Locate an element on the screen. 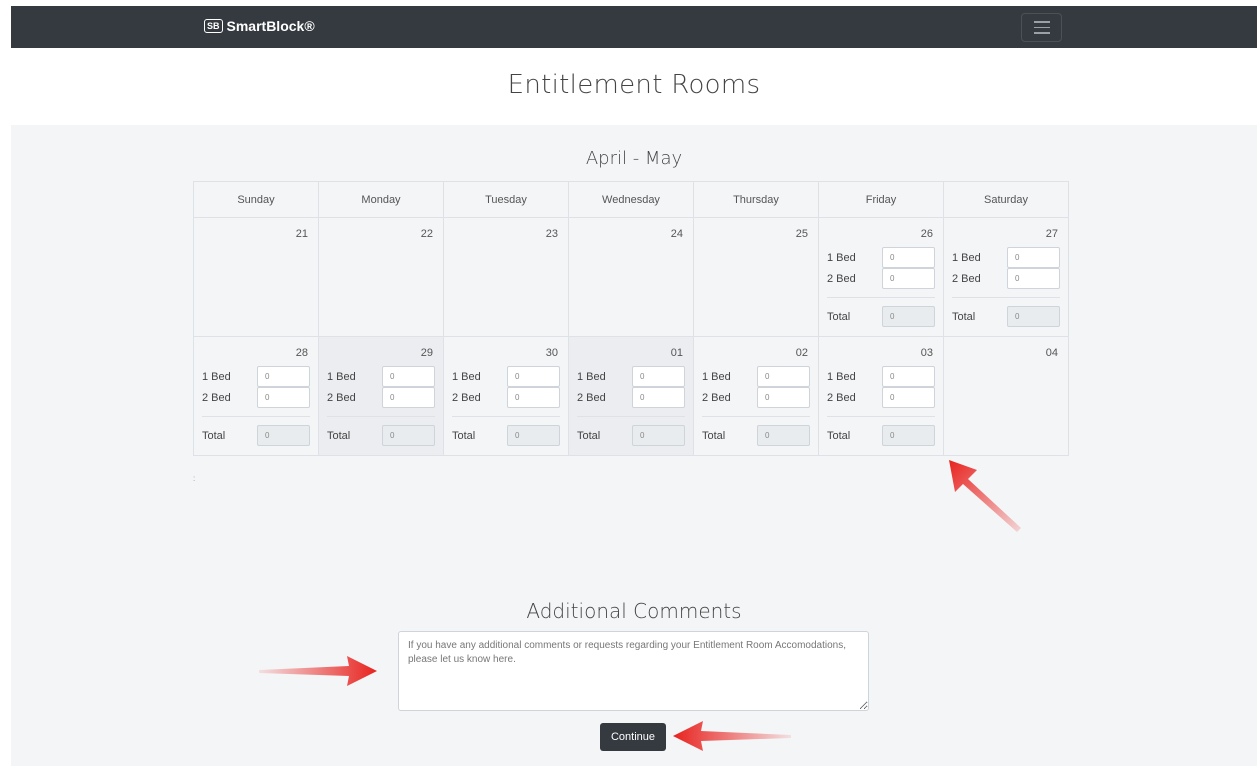 Image resolution: width=1257 pixels, height=766 pixels. stray-mark: : is located at coordinates (194, 478).